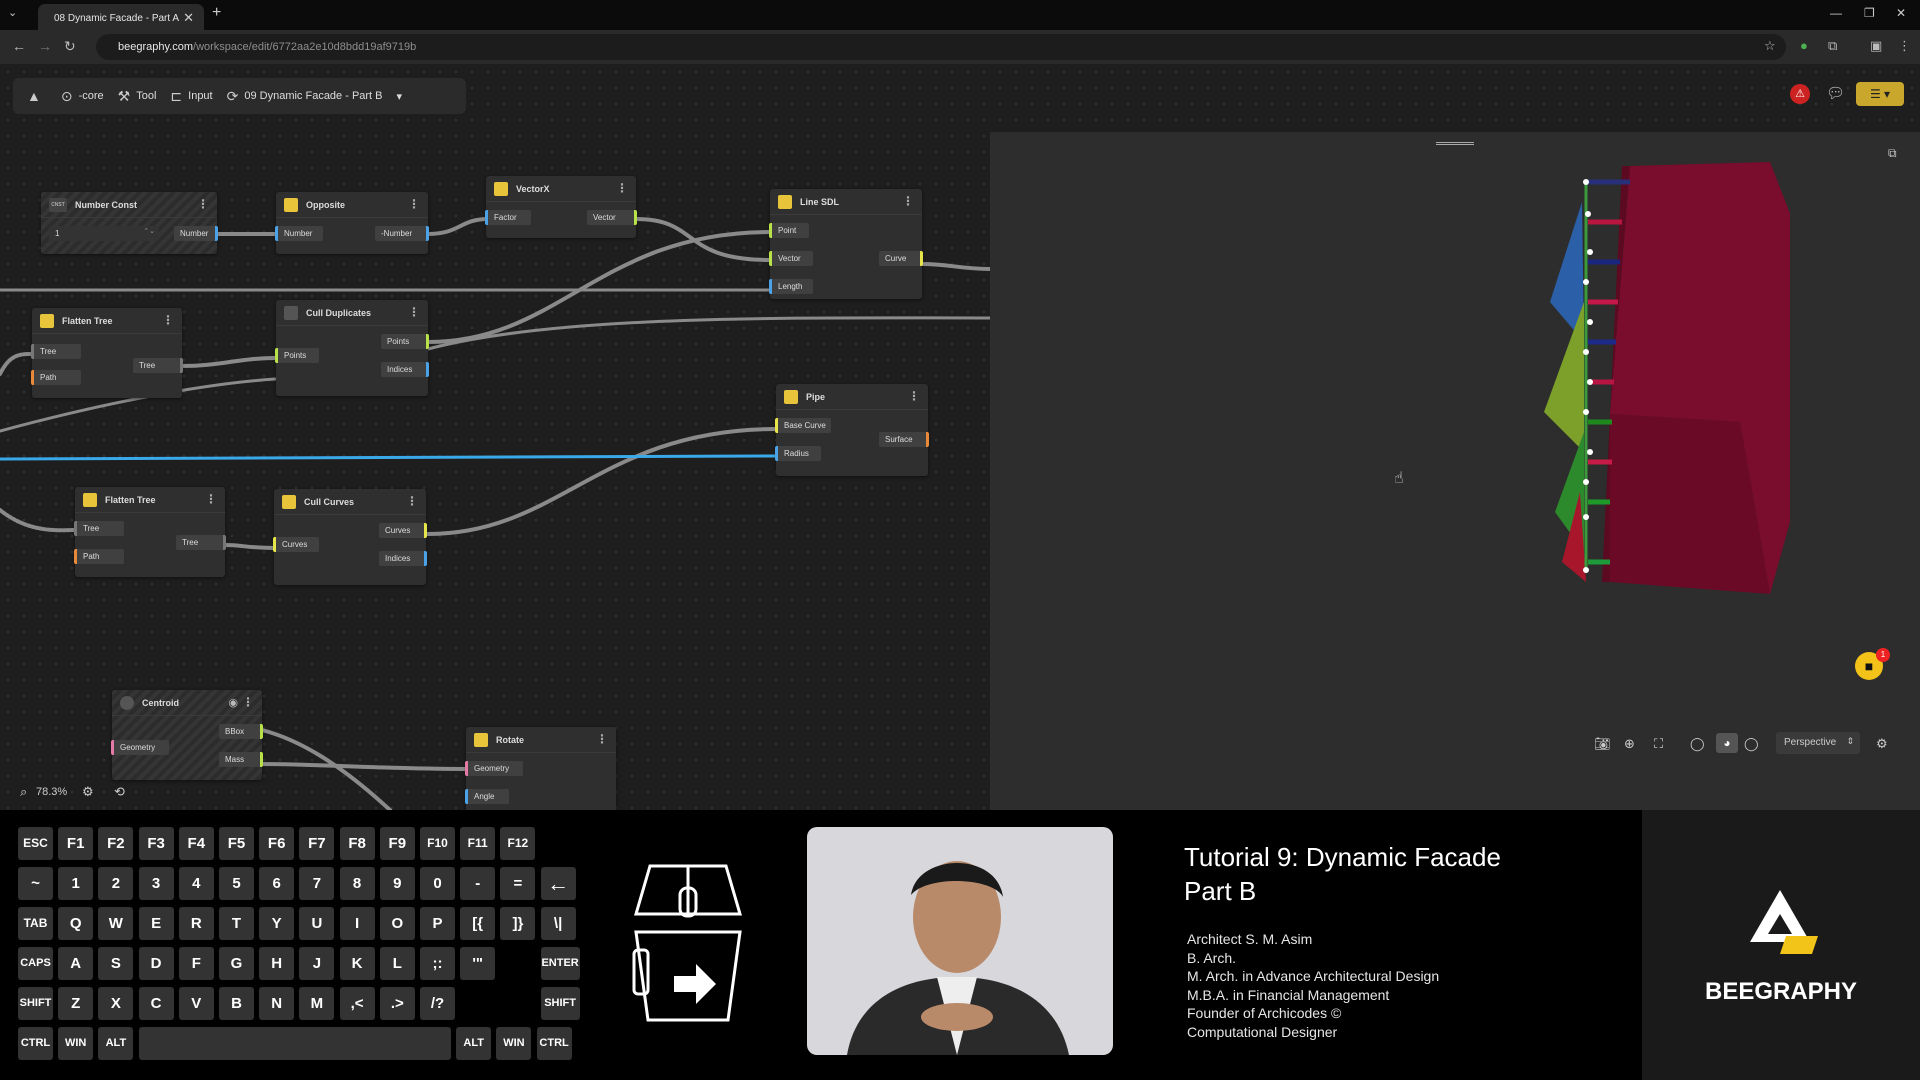 Image resolution: width=1920 pixels, height=1080 pixels. I want to click on user-alert-icon: ⚠, so click(1800, 94).